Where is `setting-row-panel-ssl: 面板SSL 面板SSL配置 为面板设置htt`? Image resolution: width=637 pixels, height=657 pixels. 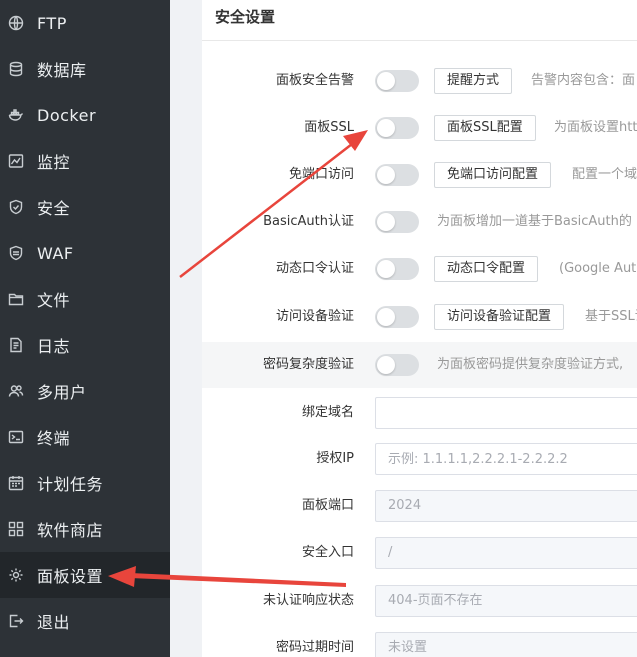
setting-row-panel-ssl: 面板SSL 面板SSL配置 为面板设置htt is located at coordinates (419, 128).